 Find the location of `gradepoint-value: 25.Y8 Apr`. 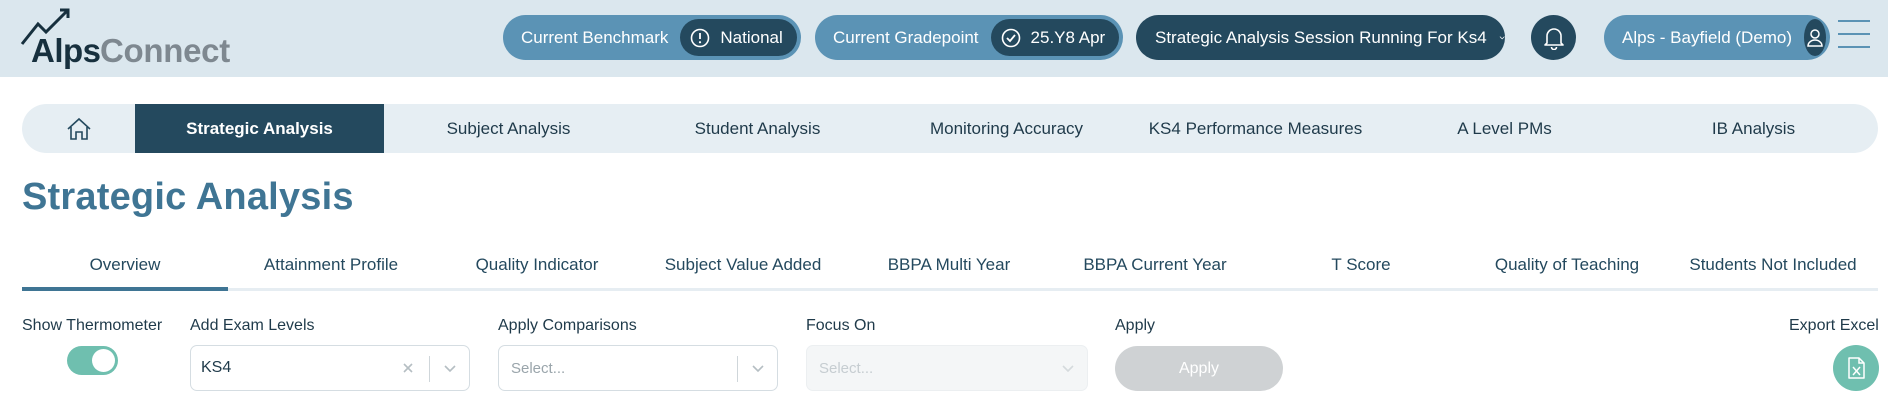

gradepoint-value: 25.Y8 Apr is located at coordinates (1068, 37).